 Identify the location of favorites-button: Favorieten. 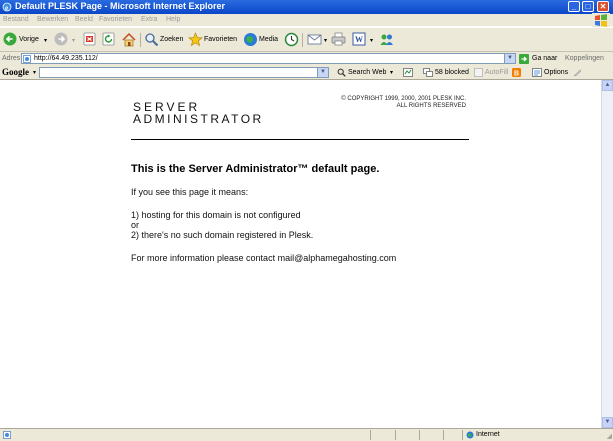
(214, 40).